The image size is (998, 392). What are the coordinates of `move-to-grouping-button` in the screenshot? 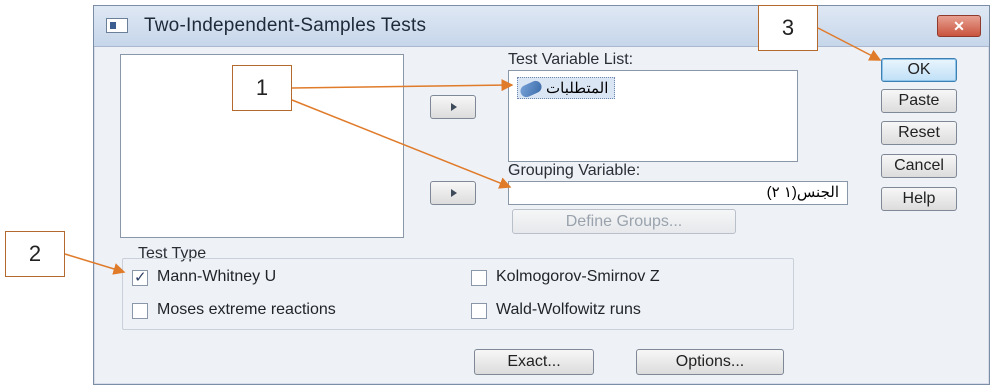 It's located at (453, 193).